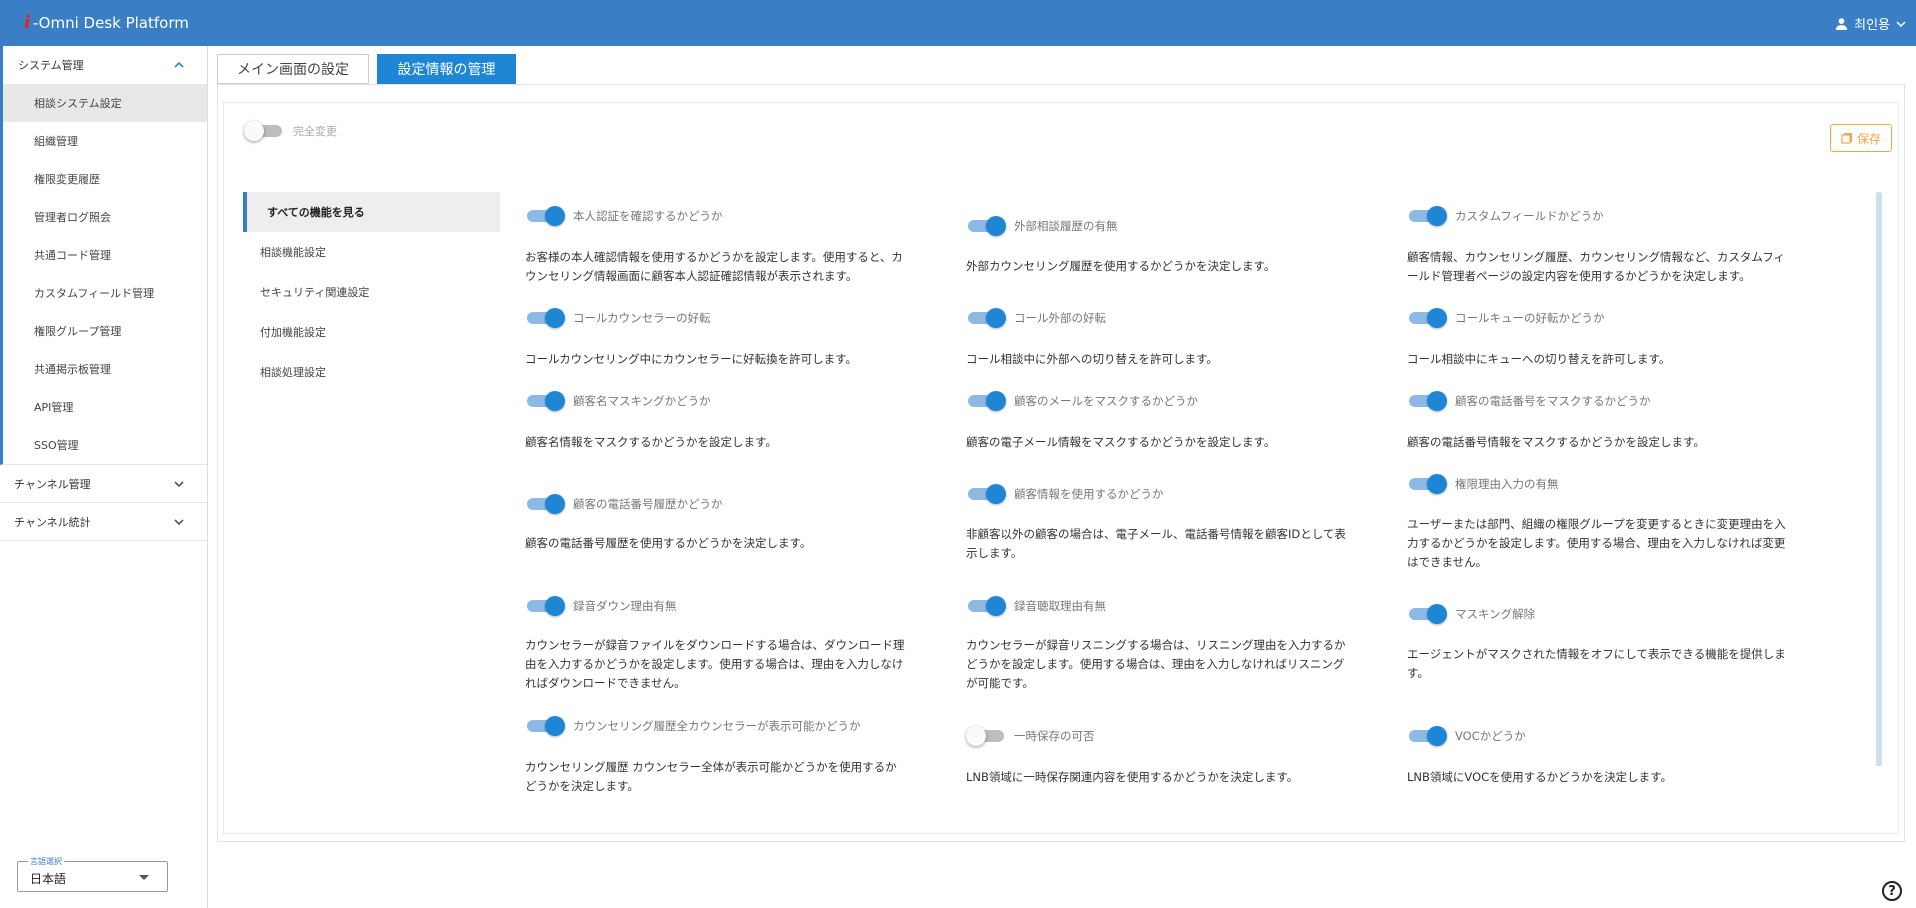 The height and width of the screenshot is (908, 1916). I want to click on sidebar-group-label: チャンネル管理, so click(52, 484).